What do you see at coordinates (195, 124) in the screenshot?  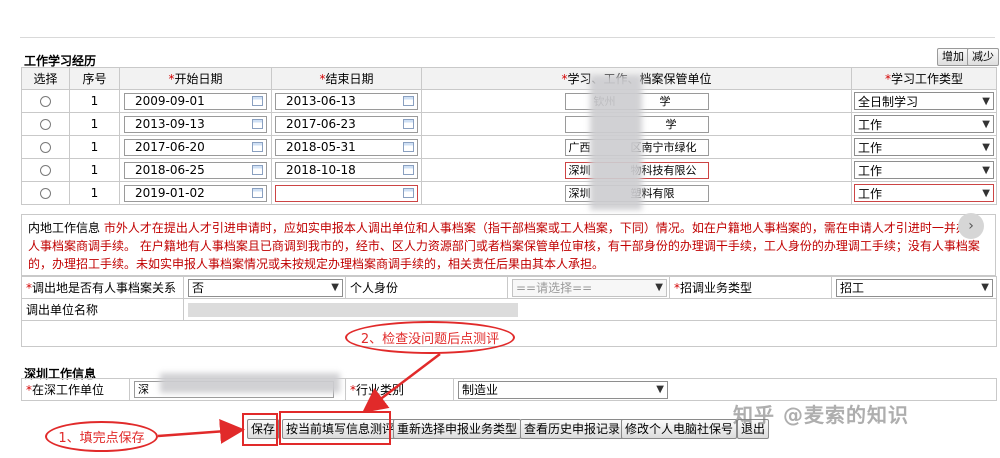 I see `start-date-field: 2013-09-13` at bounding box center [195, 124].